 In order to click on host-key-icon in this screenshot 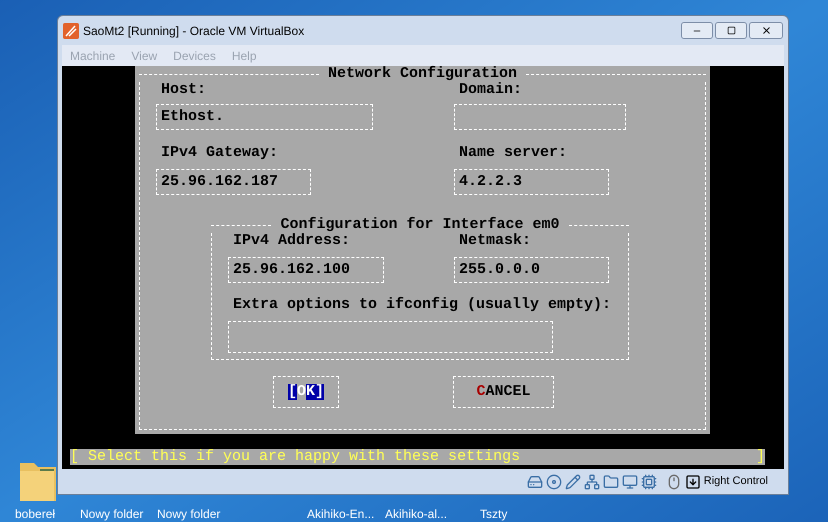, I will do `click(692, 482)`.